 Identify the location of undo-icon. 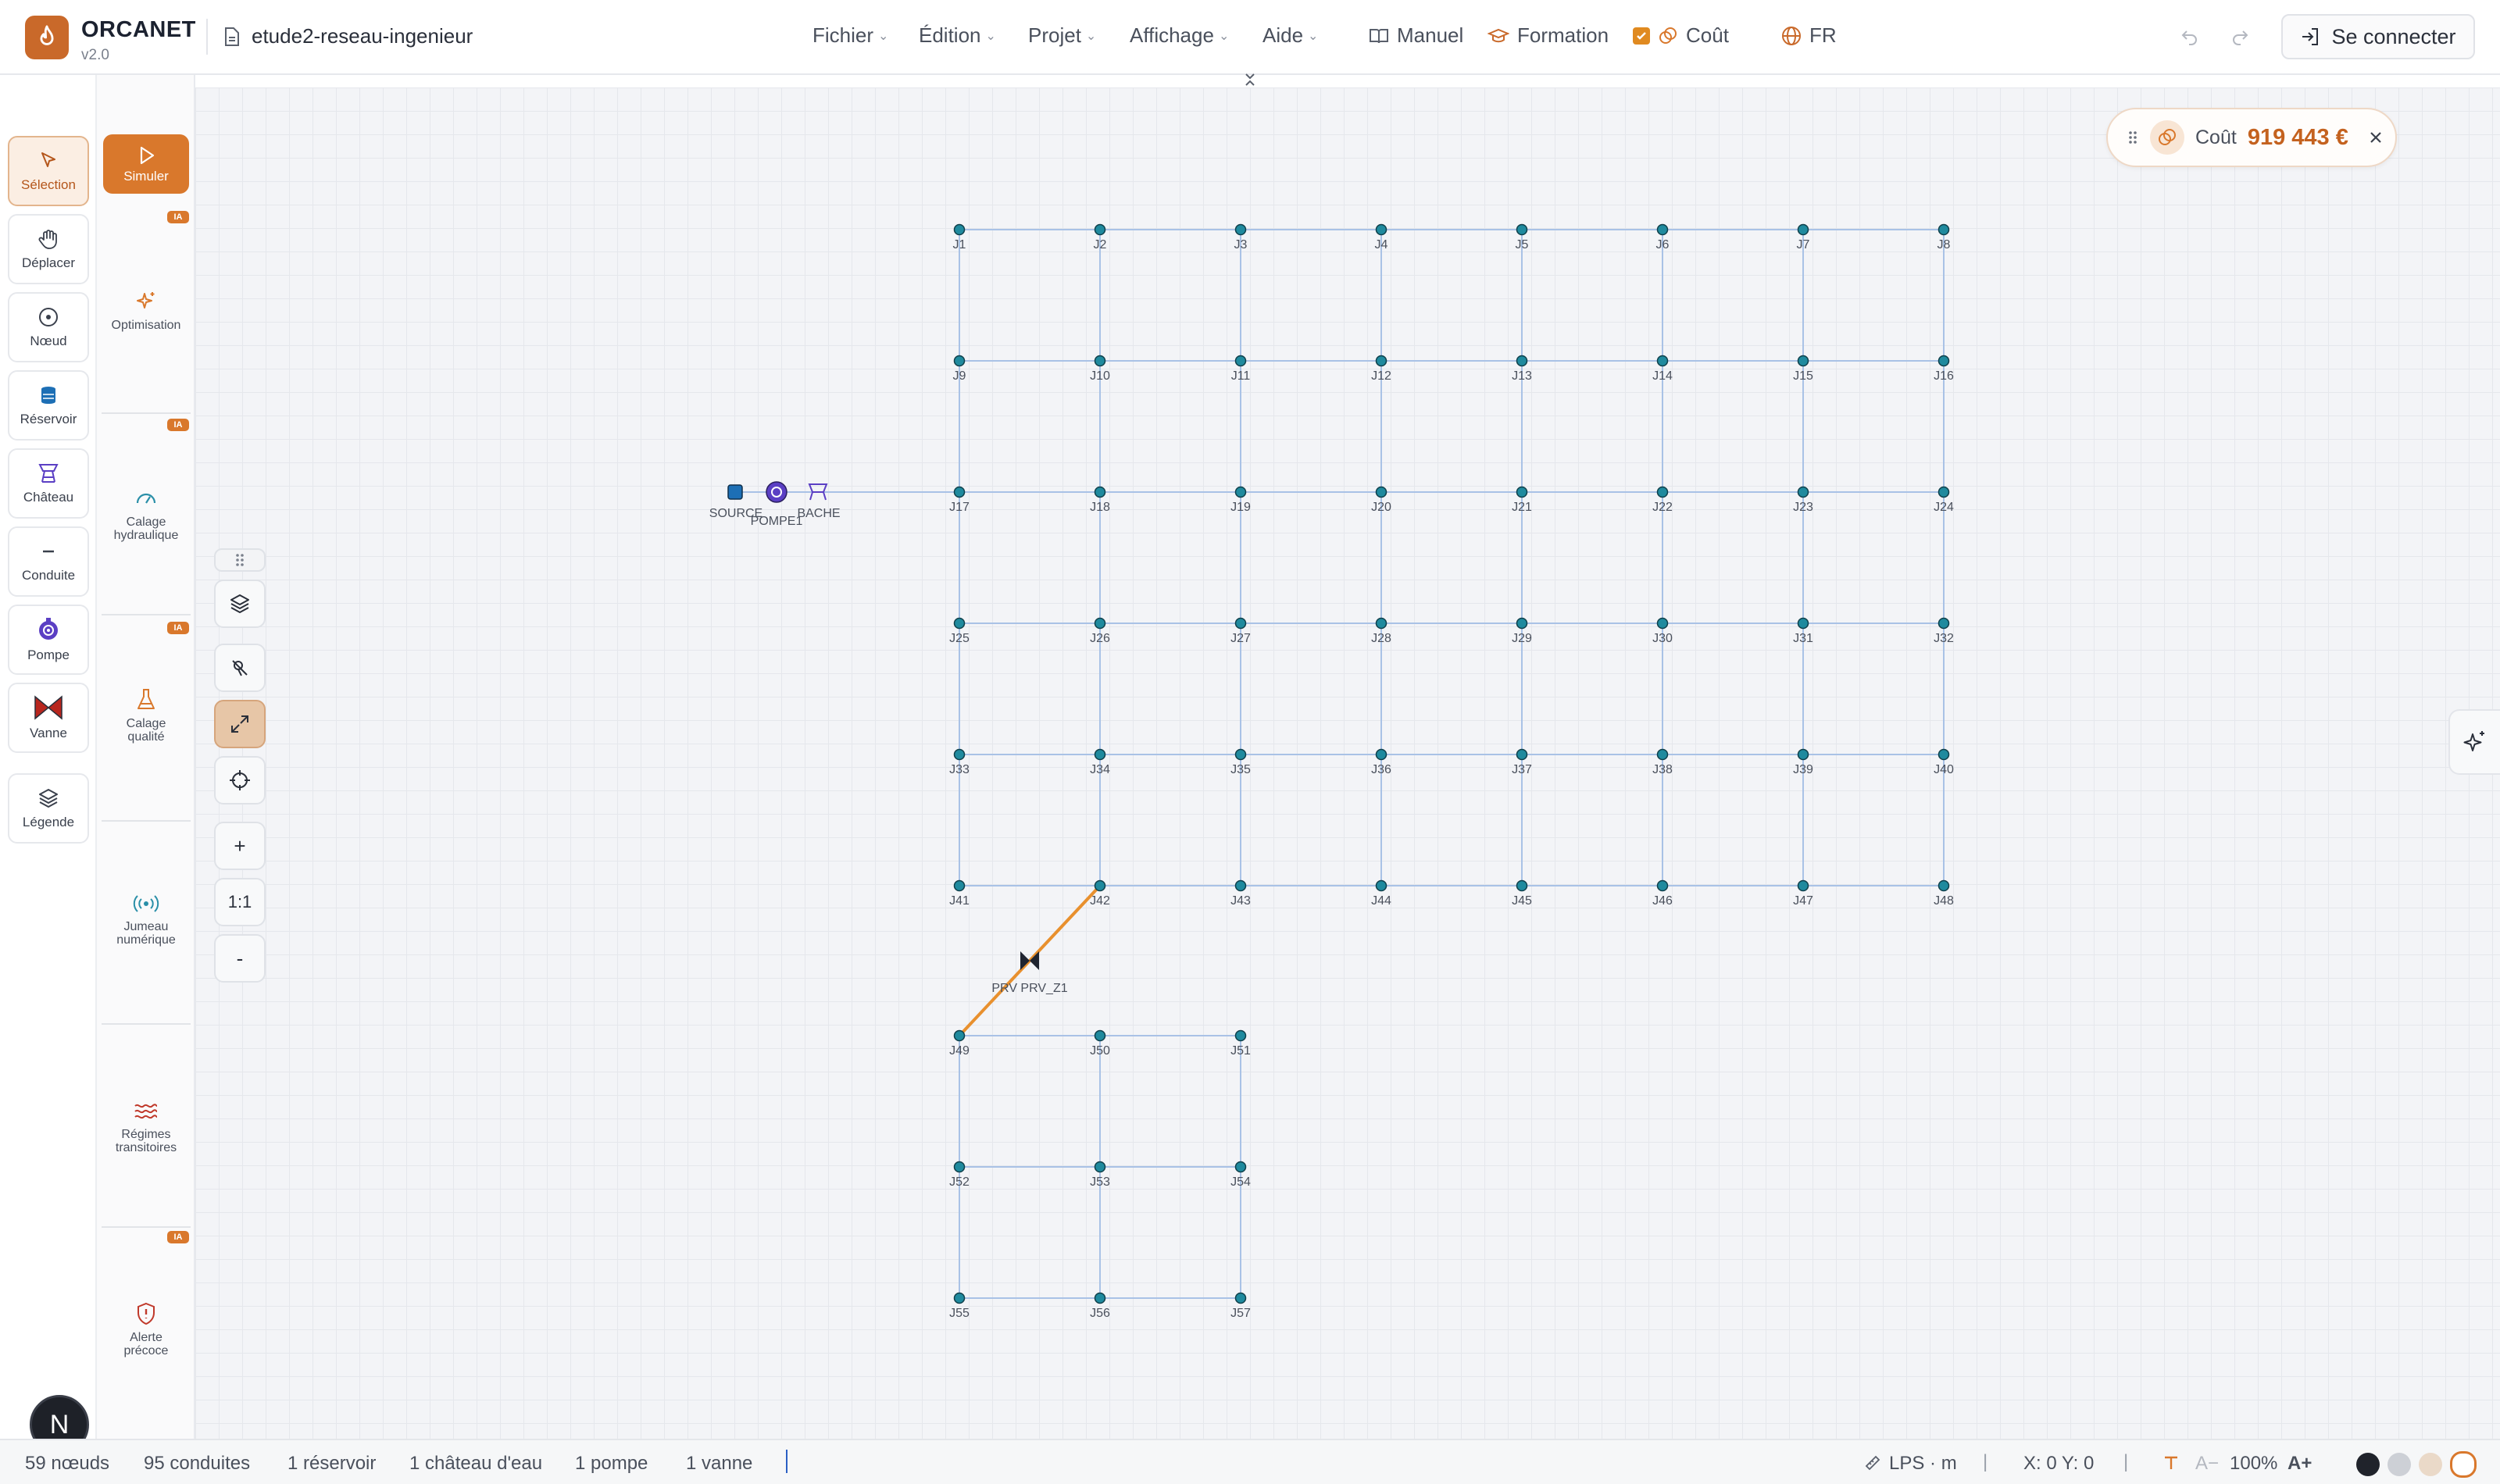
(2190, 36).